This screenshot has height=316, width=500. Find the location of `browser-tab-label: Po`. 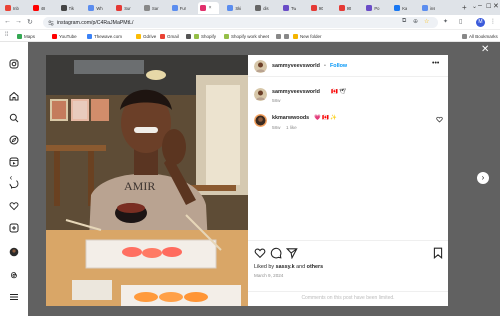

browser-tab-label: Po is located at coordinates (377, 8).